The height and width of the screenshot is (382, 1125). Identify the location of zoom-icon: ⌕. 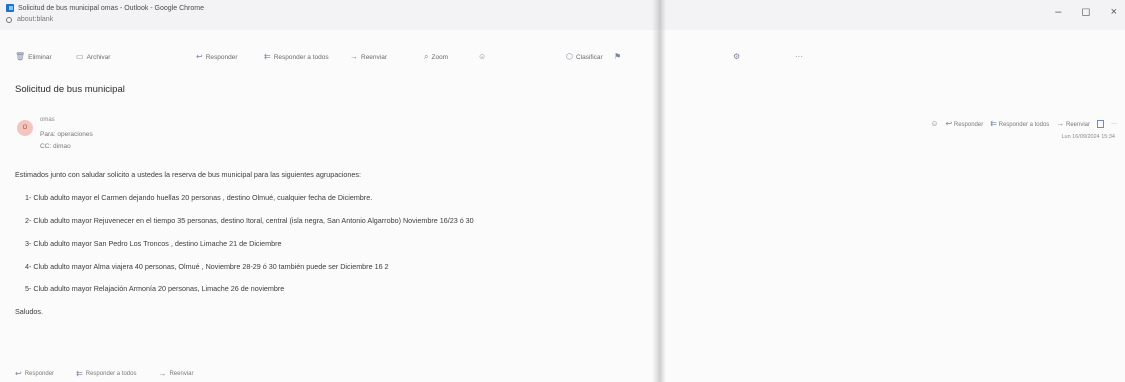
(426, 56).